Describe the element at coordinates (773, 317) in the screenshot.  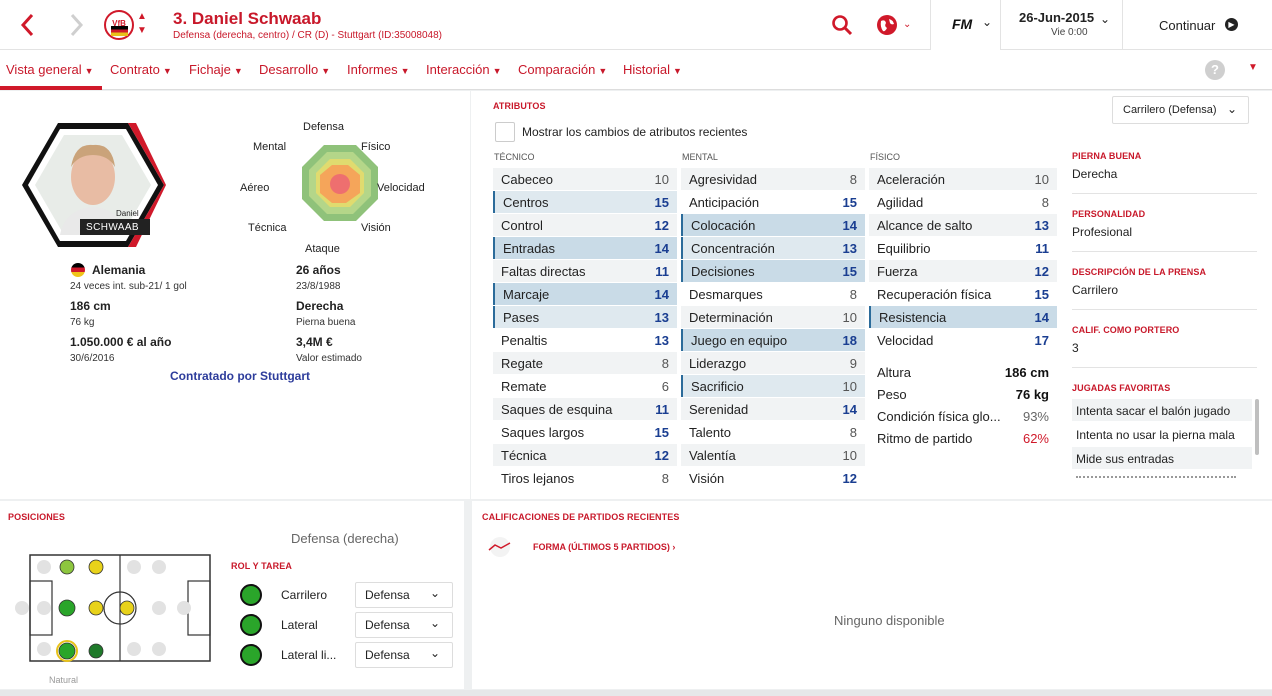
I see `attr-row-determinacion: Determinación 10` at that location.